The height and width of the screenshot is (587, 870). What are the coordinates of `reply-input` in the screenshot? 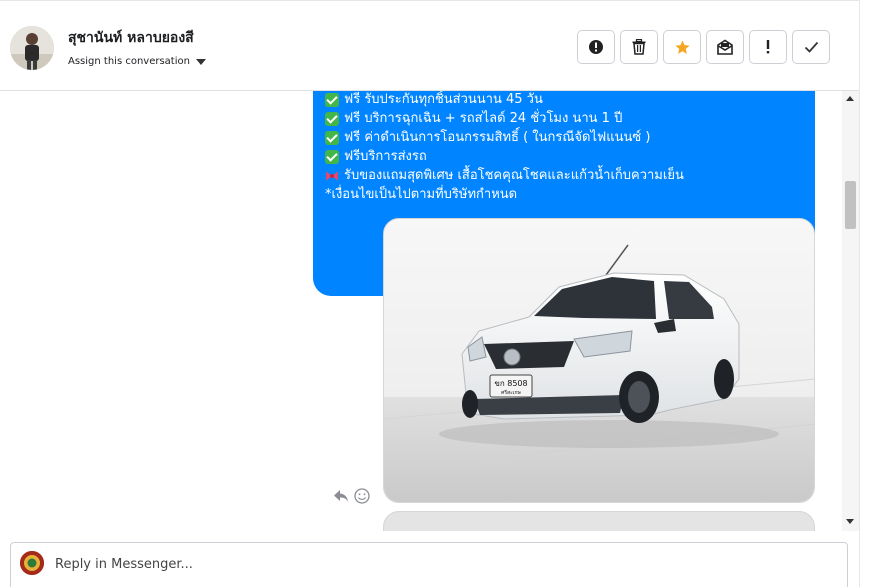 It's located at (435, 564).